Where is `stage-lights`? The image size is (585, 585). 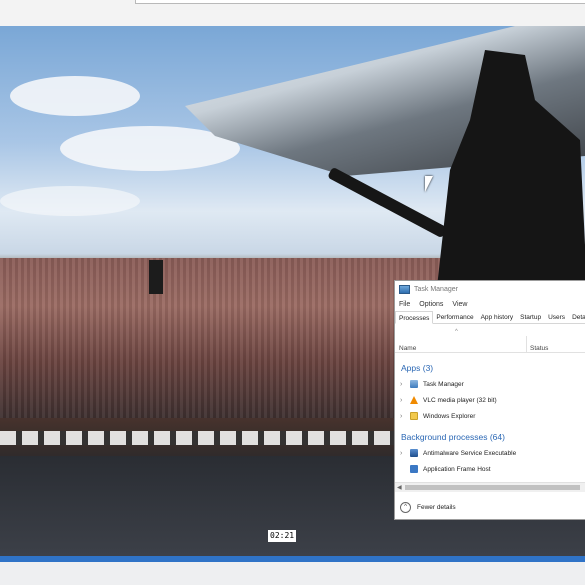 stage-lights is located at coordinates (200, 438).